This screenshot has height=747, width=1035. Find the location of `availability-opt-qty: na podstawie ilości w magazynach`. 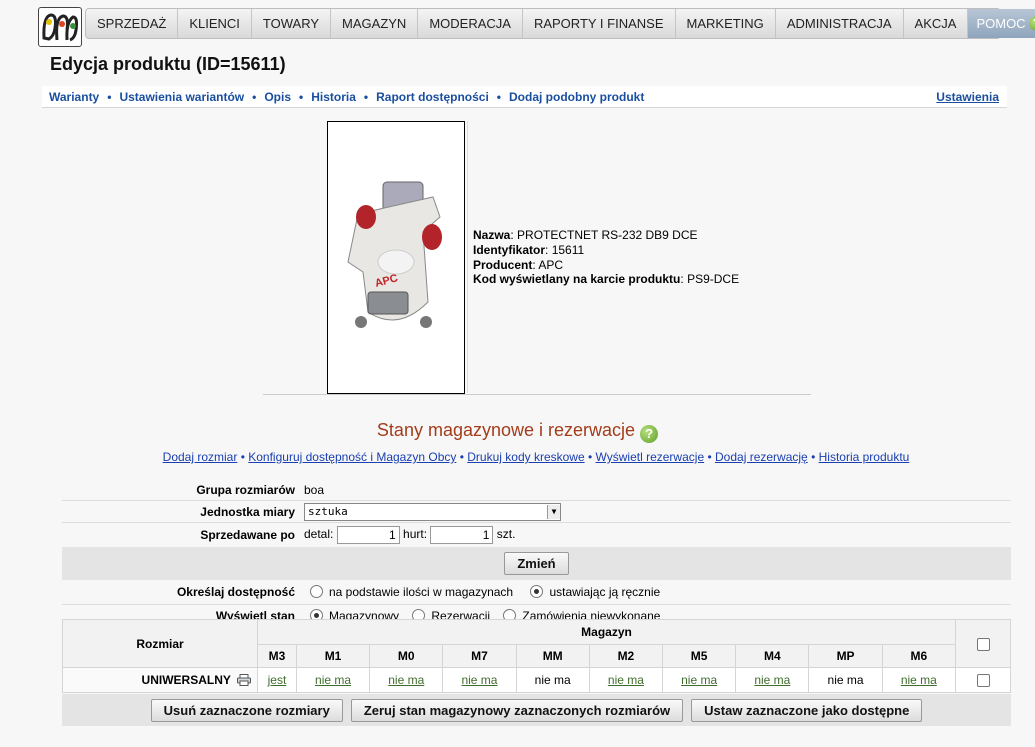

availability-opt-qty: na podstawie ilości w magazynach is located at coordinates (421, 592).